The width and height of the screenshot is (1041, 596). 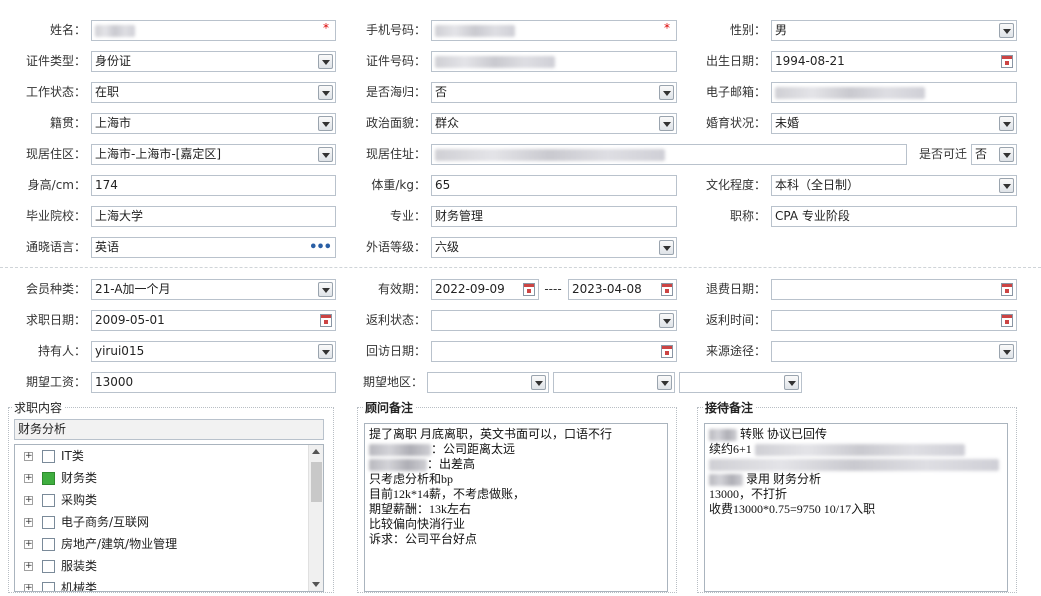 What do you see at coordinates (395, 123) in the screenshot?
I see `political-label: 政治面貌：` at bounding box center [395, 123].